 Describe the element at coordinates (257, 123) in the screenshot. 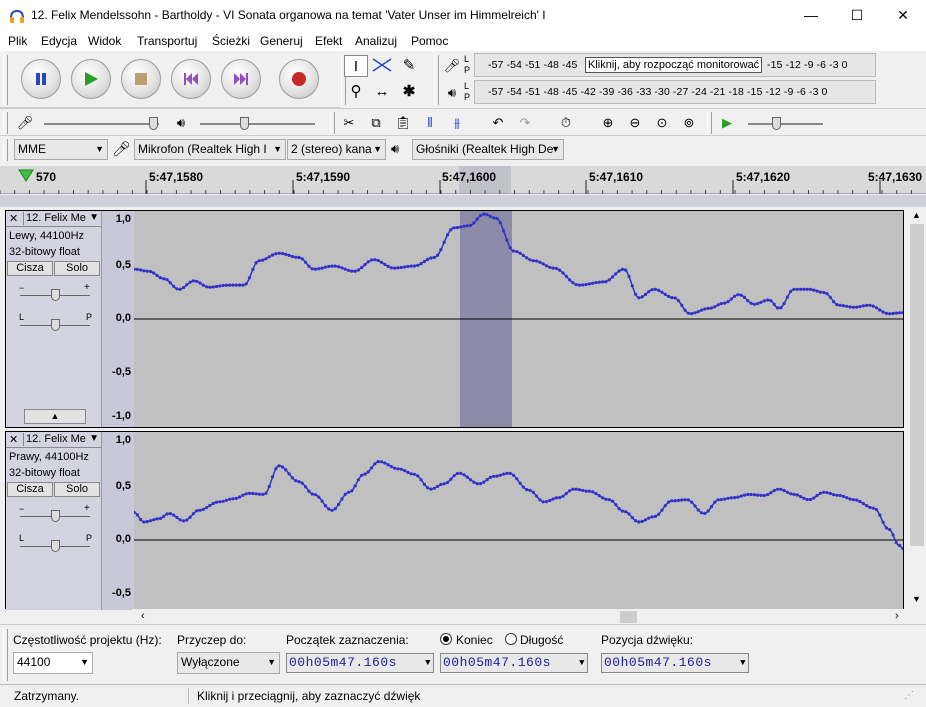

I see `playback-volume-slider` at that location.